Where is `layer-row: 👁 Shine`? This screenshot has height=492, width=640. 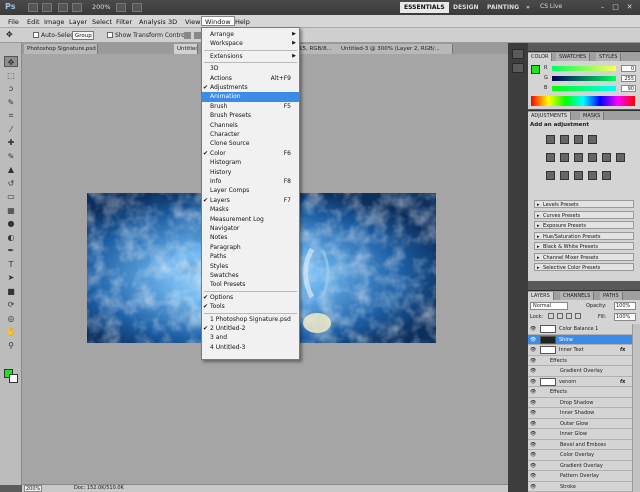 layer-row: 👁 Shine is located at coordinates (580, 339).